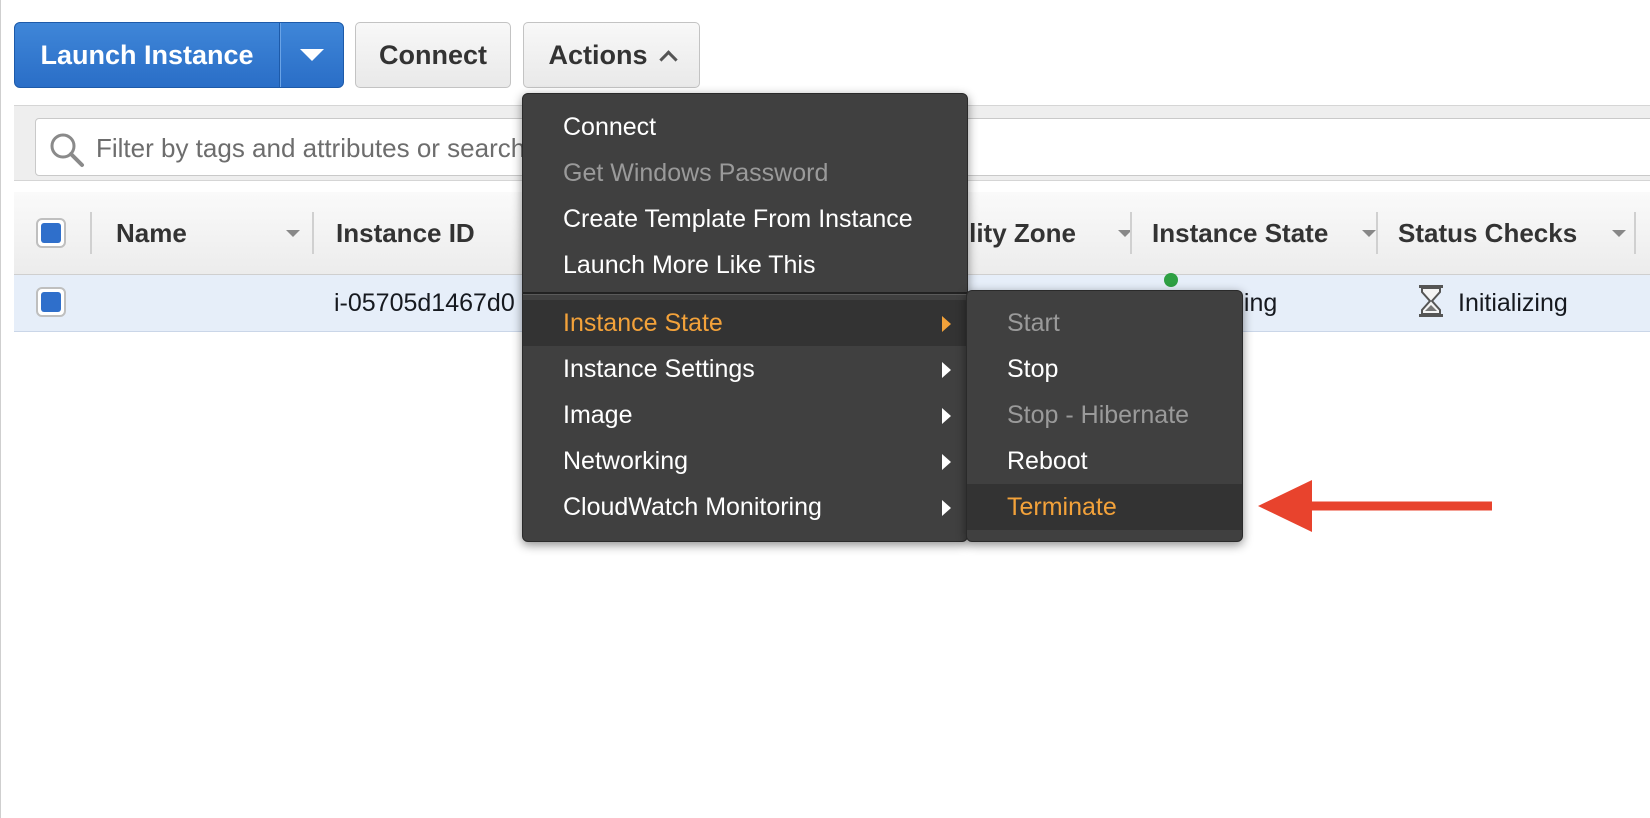  What do you see at coordinates (433, 55) in the screenshot?
I see `connect-button: Connect` at bounding box center [433, 55].